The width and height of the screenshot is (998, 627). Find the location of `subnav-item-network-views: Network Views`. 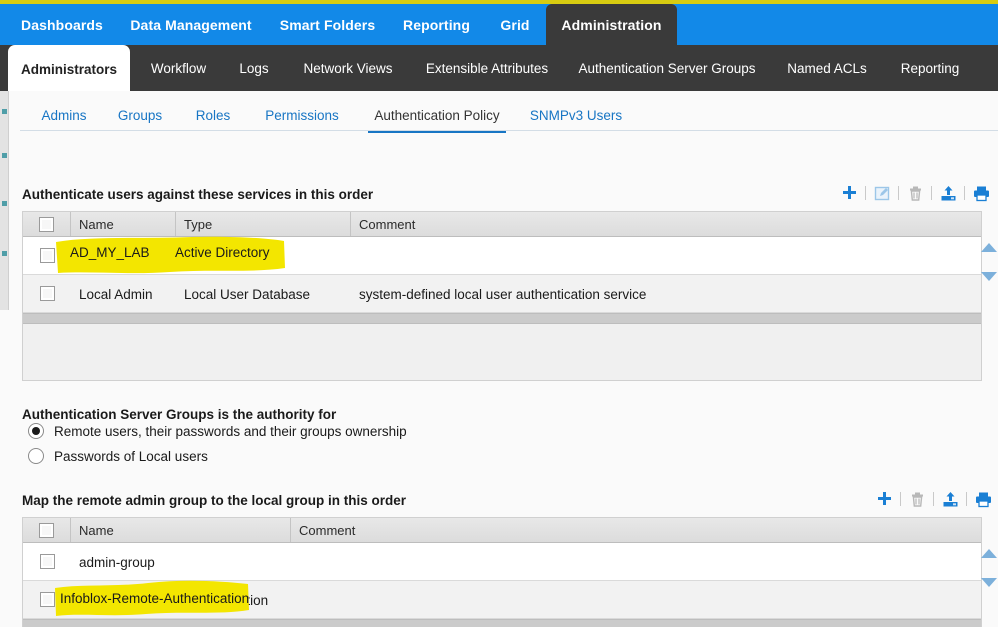

subnav-item-network-views: Network Views is located at coordinates (348, 68).